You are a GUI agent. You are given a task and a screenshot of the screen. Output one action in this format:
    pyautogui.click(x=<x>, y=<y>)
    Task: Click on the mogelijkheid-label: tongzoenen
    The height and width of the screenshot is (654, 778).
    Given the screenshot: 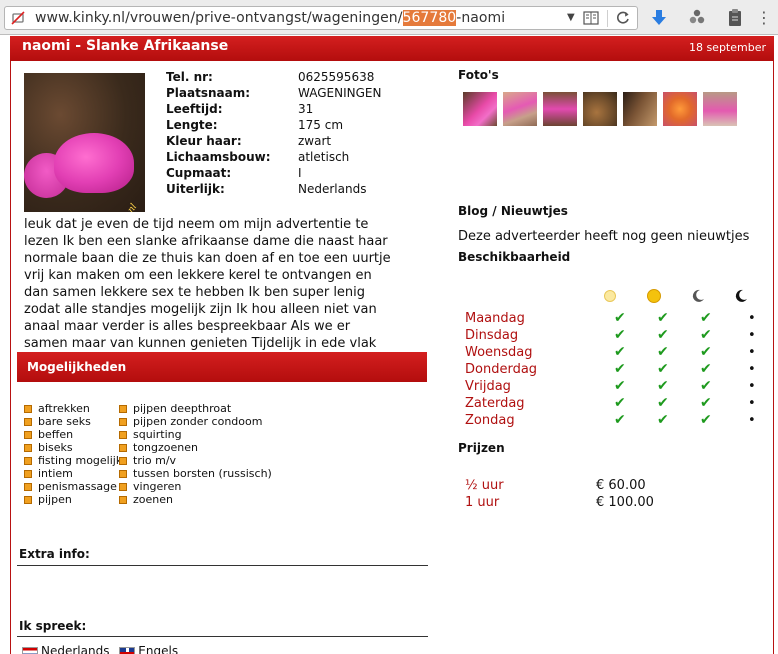 What is the action you would take?
    pyautogui.click(x=165, y=447)
    